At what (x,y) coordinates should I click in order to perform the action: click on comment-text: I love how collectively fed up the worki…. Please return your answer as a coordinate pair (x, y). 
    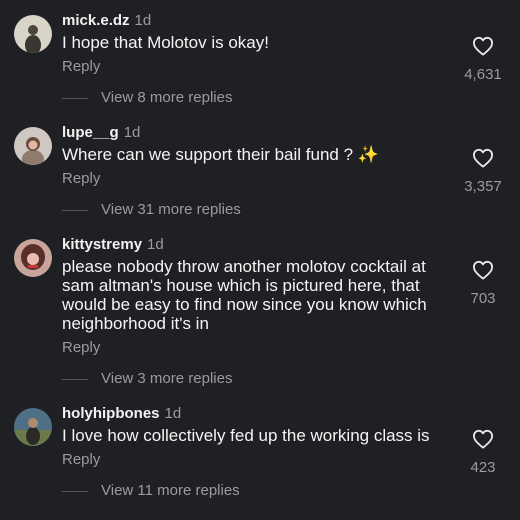
    Looking at the image, I should click on (246, 435).